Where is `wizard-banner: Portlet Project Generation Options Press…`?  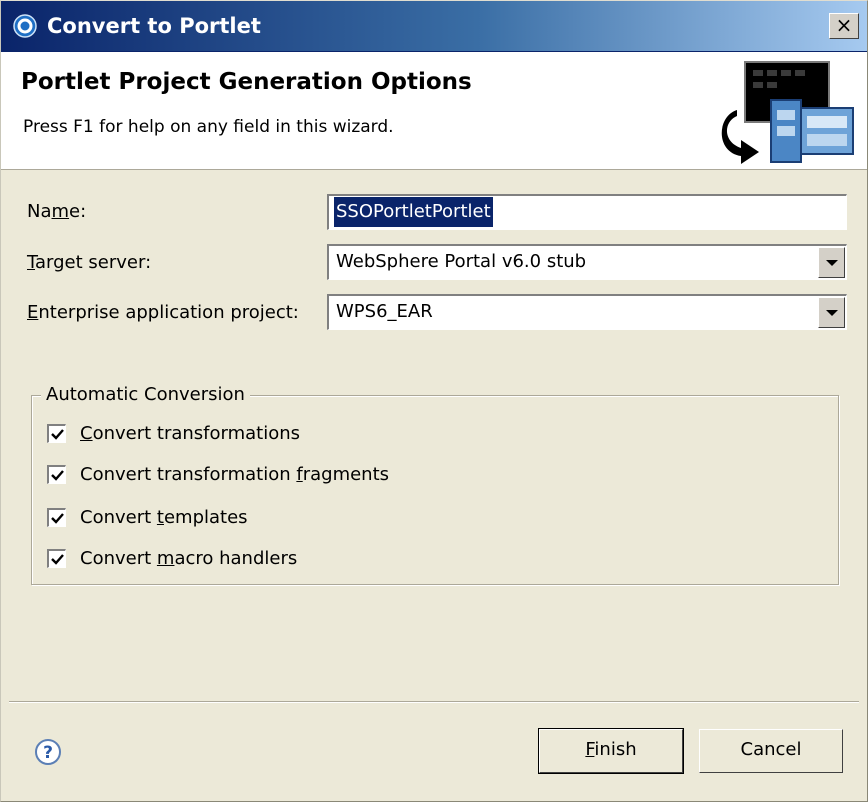 wizard-banner: Portlet Project Generation Options Press… is located at coordinates (434, 111).